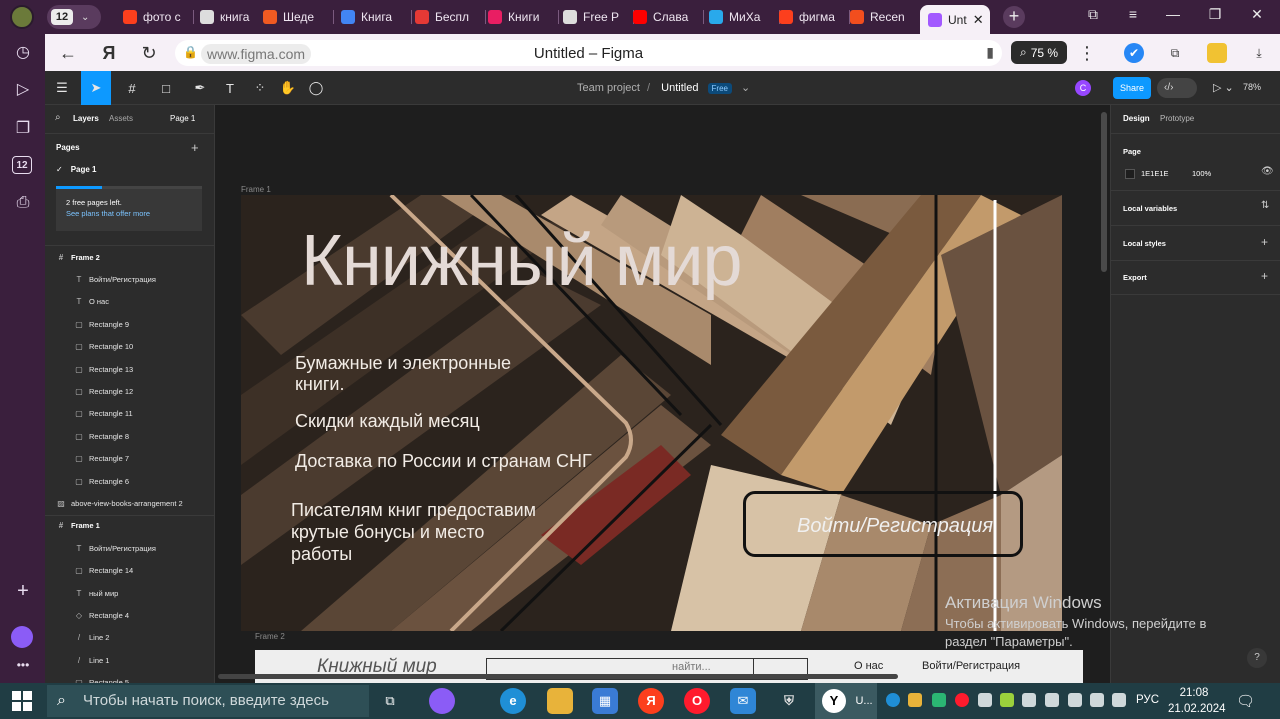 This screenshot has width=1280, height=719. What do you see at coordinates (74, 17) in the screenshot?
I see `tab-group-button: 12 ⌄` at bounding box center [74, 17].